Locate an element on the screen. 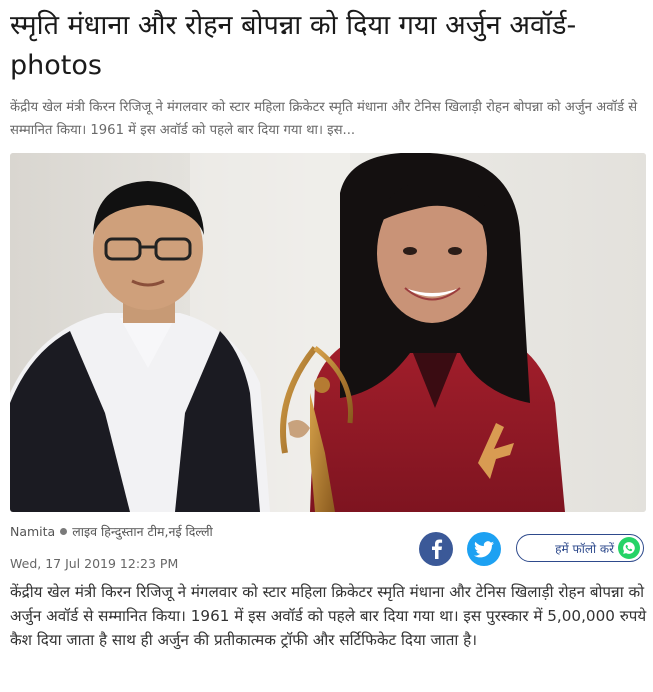 The height and width of the screenshot is (692, 653). follow-us-label: हमें फॉलो करें is located at coordinates (584, 548).